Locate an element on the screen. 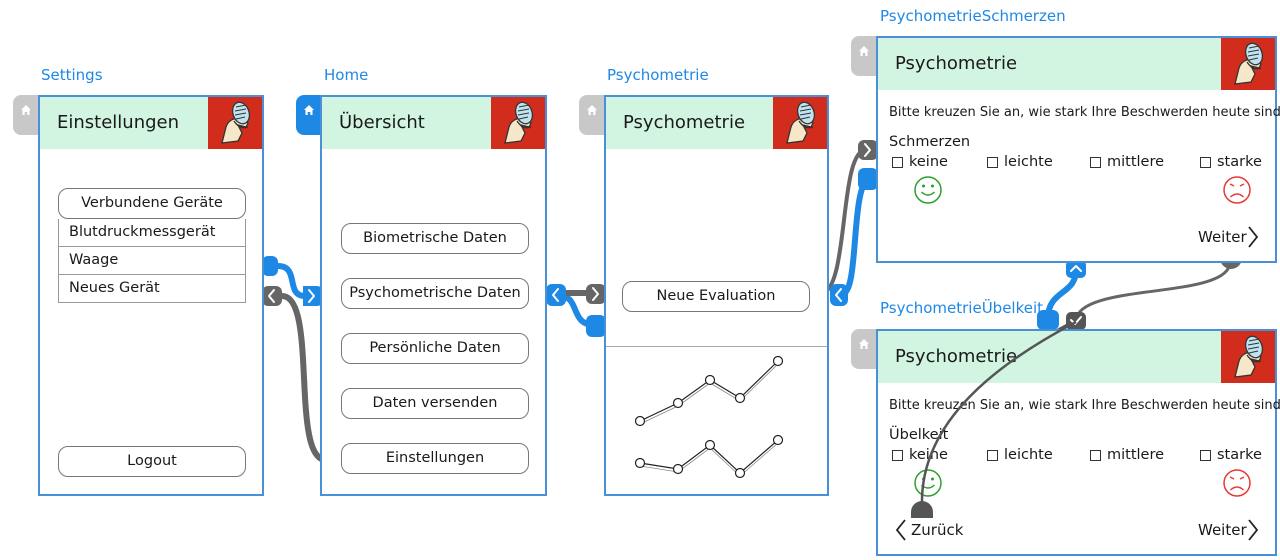 The width and height of the screenshot is (1280, 560). logout-button: Logout is located at coordinates (152, 461).